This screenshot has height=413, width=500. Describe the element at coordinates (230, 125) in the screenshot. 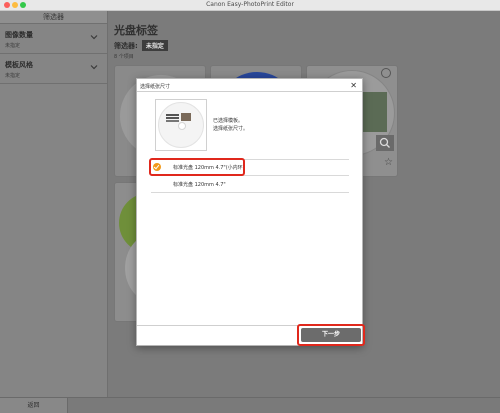

I see `dialog-message: 已选择模板。 选择纸张尺寸。` at that location.